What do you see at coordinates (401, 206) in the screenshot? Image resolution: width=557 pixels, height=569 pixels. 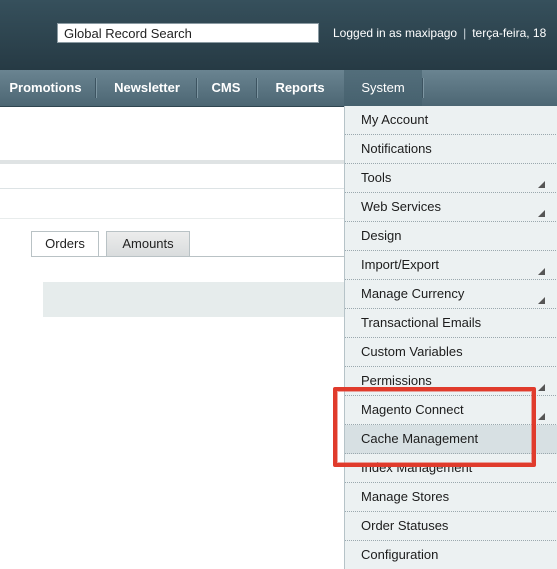 I see `menu-item-label: Web Services` at bounding box center [401, 206].